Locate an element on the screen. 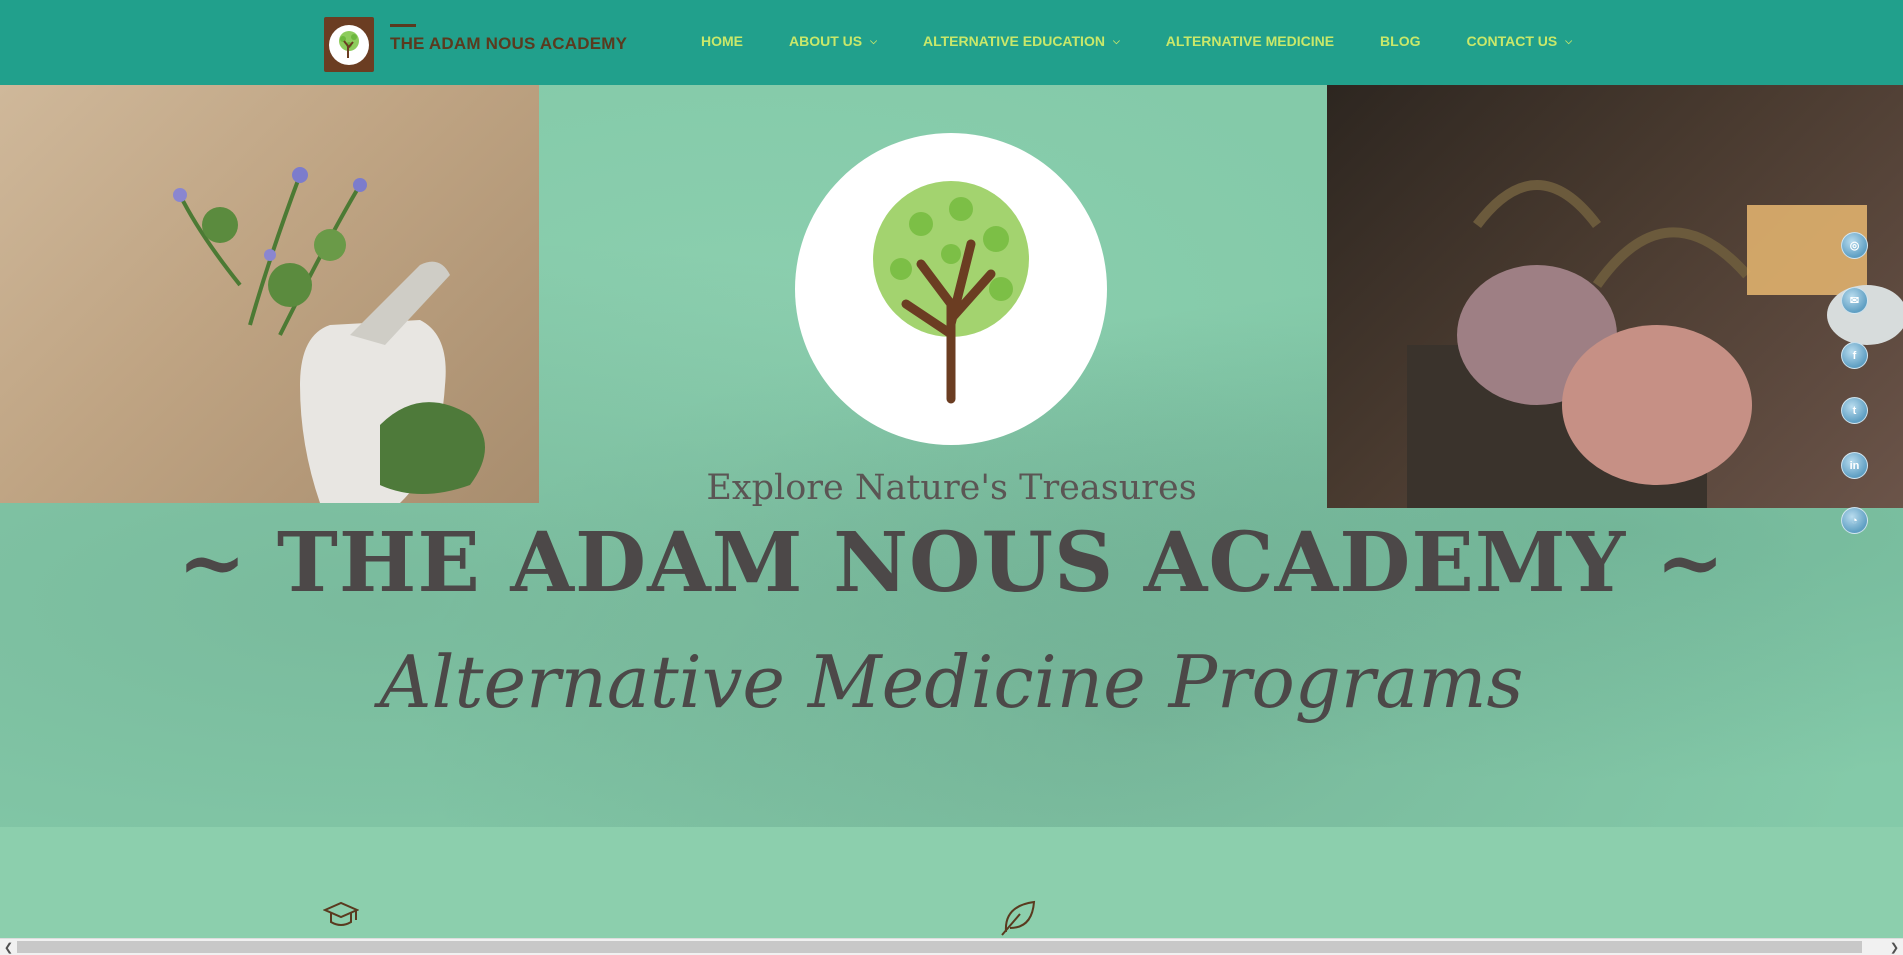 This screenshot has height=955, width=1903. nav-alternative-medicine-label: ALTERNATIVE MEDICINE is located at coordinates (1250, 41).